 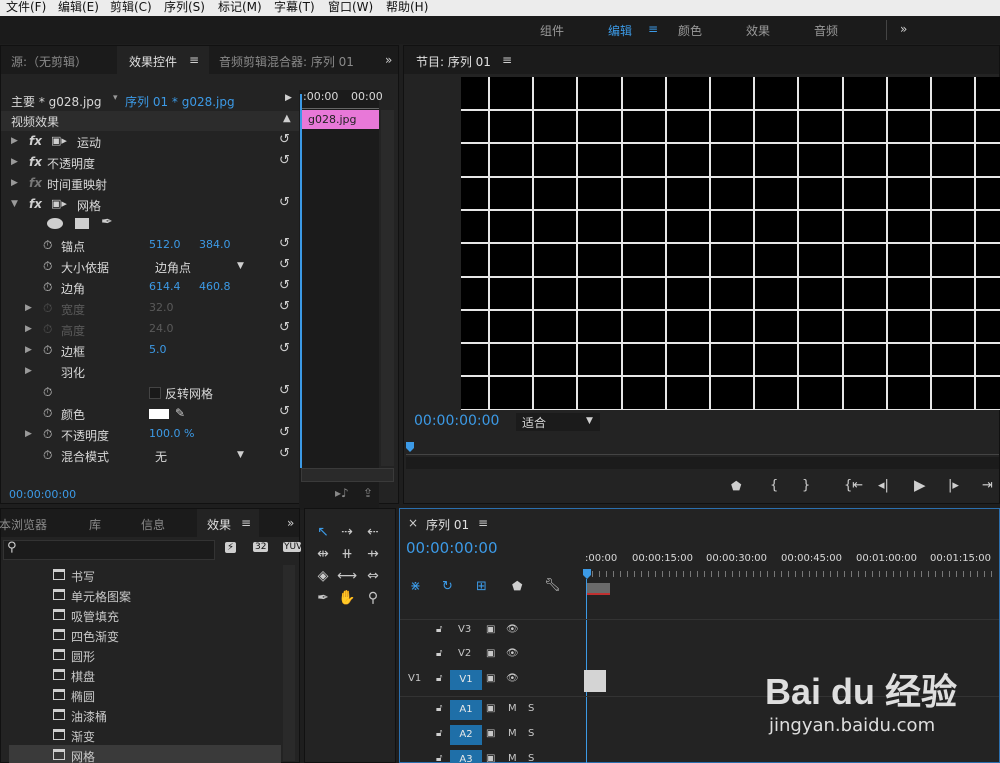 What do you see at coordinates (883, 485) in the screenshot?
I see `step-back-icon: ◂|` at bounding box center [883, 485].